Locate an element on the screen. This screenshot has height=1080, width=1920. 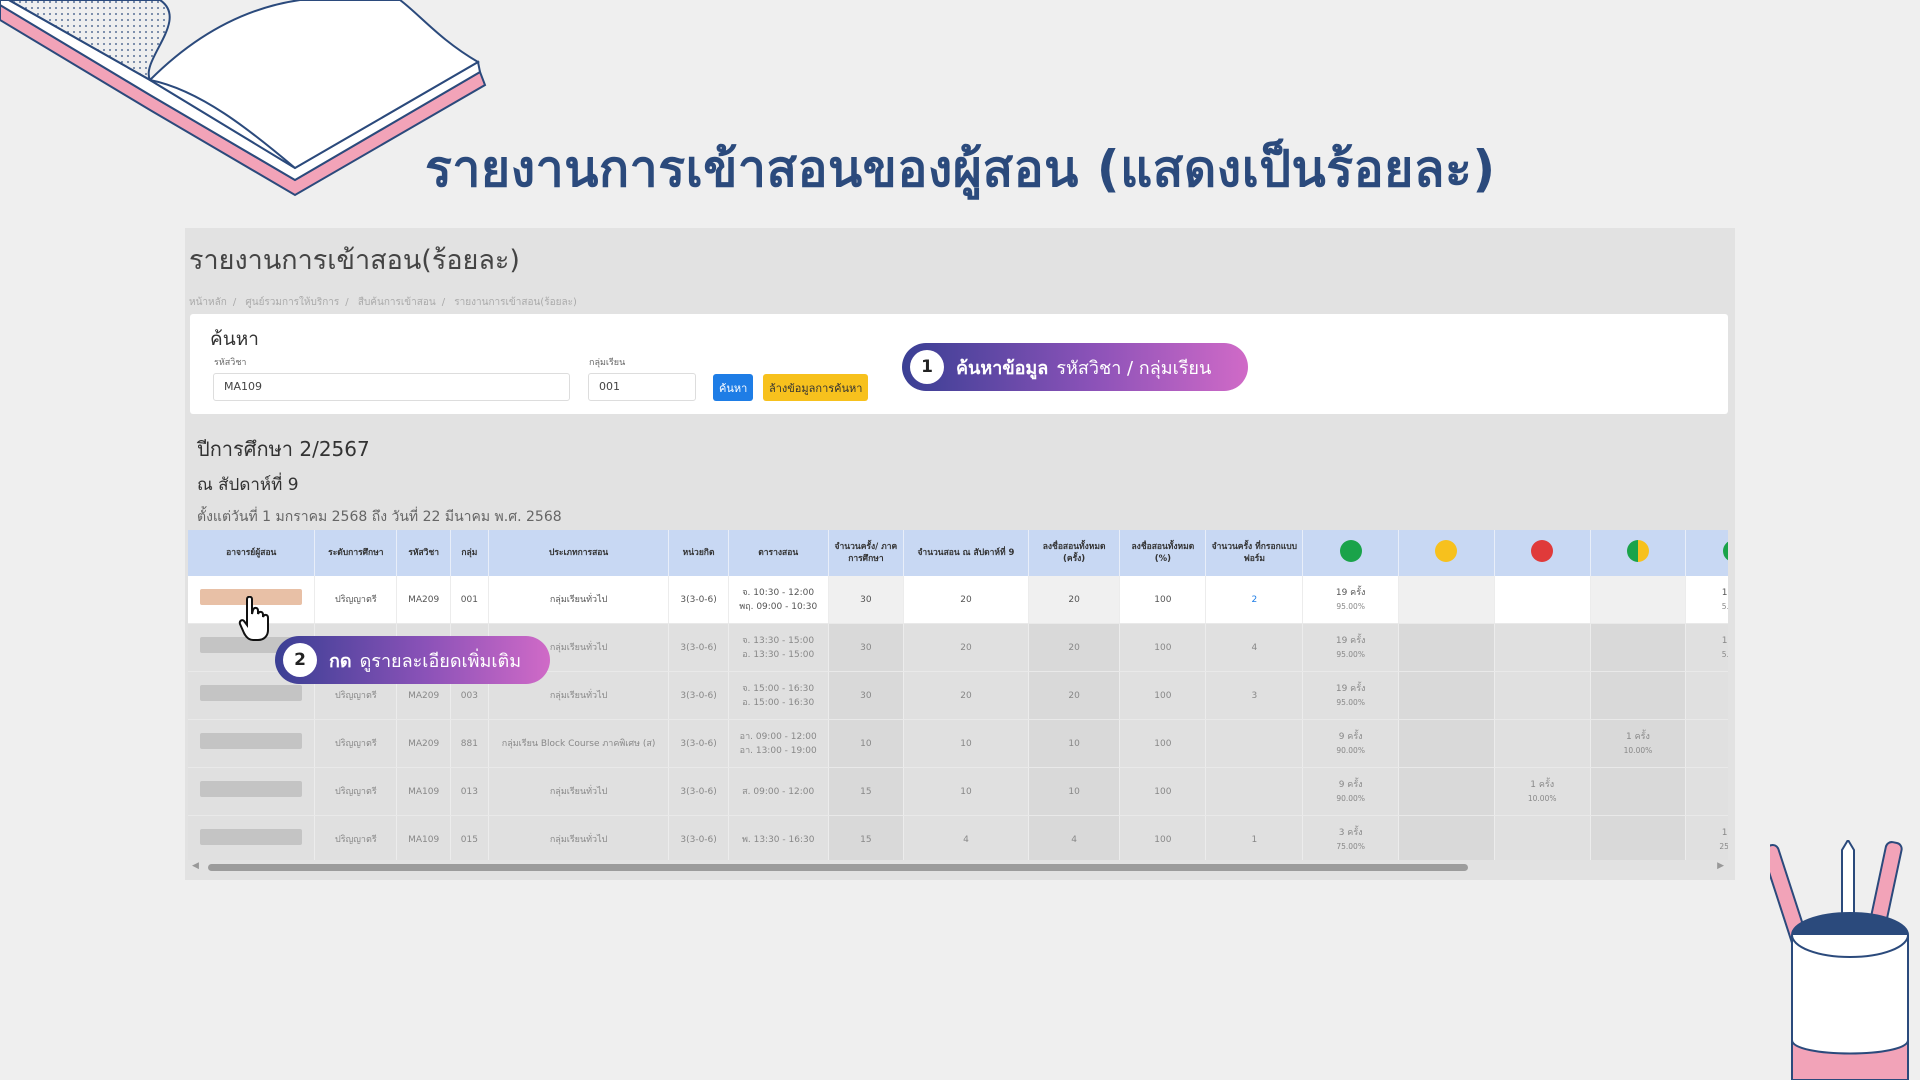
scroll-left-icon: ◀ is located at coordinates (195, 866).